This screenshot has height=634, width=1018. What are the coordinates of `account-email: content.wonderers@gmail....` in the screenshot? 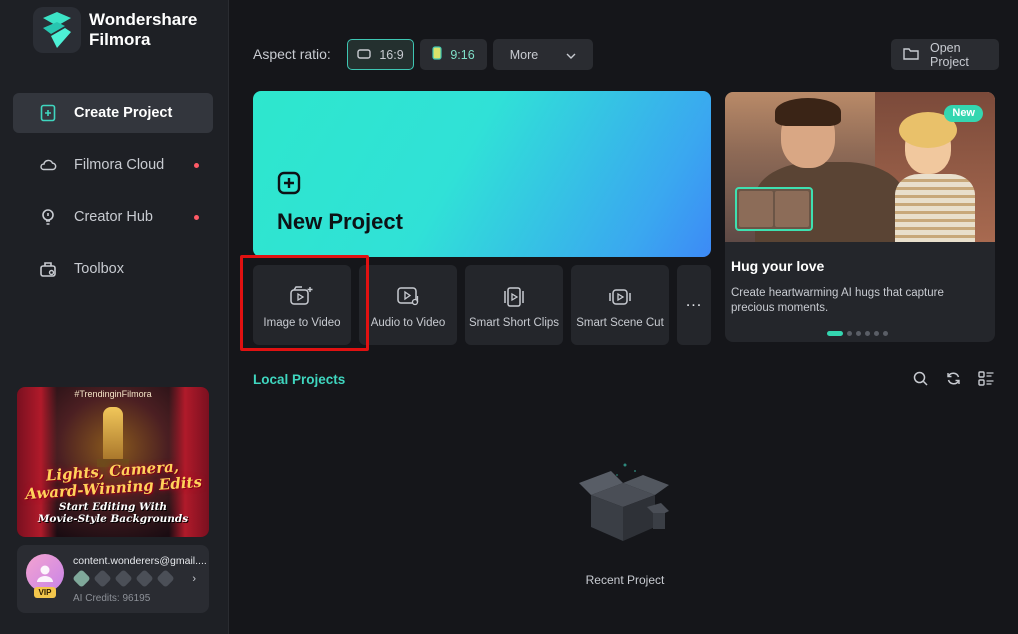 It's located at (140, 561).